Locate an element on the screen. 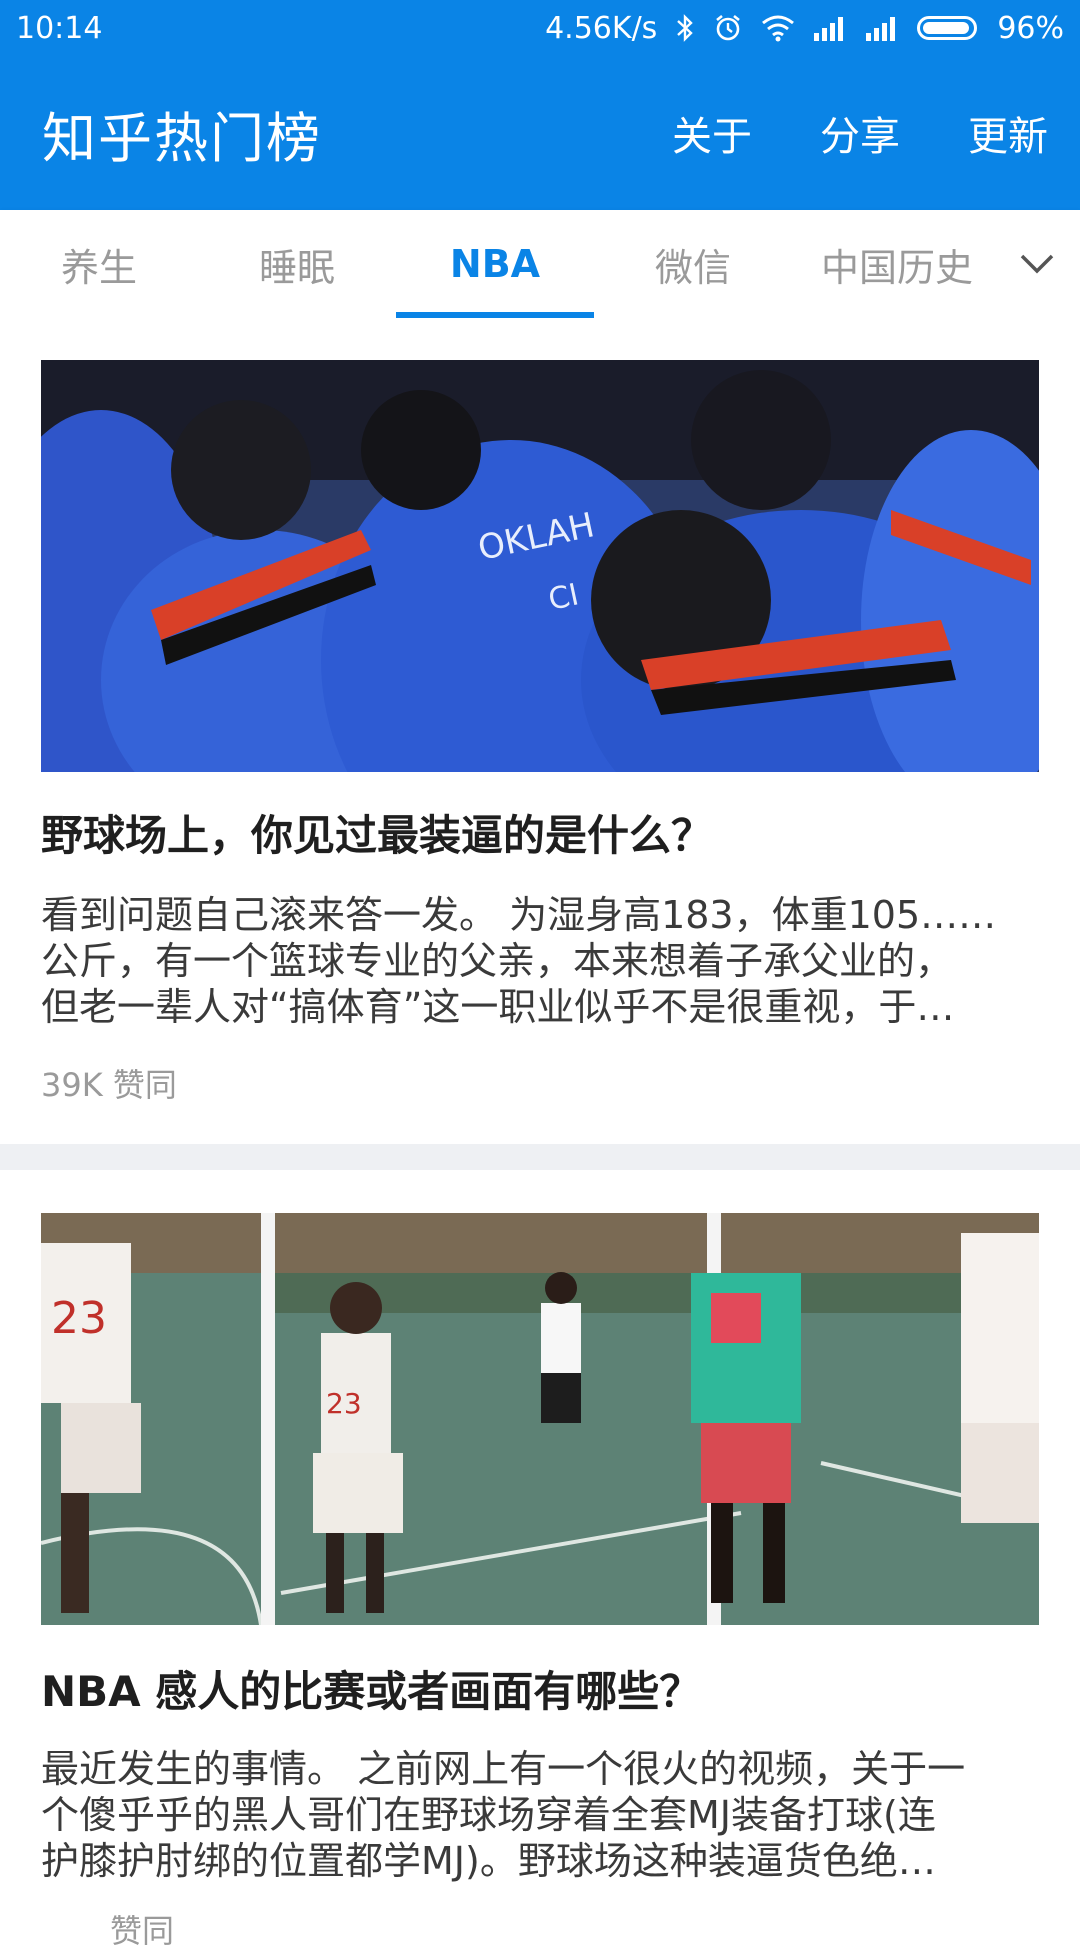 Image resolution: width=1080 pixels, height=1952 pixels. about-button: 关于 is located at coordinates (712, 133).